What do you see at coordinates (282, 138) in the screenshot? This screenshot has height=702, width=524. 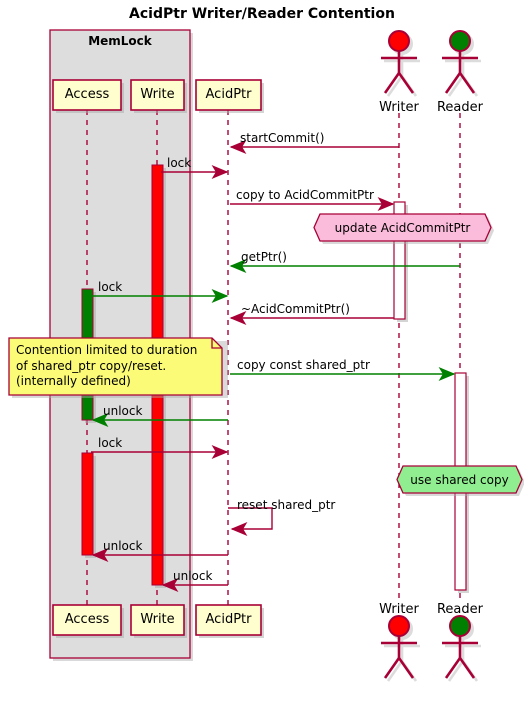 I see `message-label-startcommit: startCommit()` at bounding box center [282, 138].